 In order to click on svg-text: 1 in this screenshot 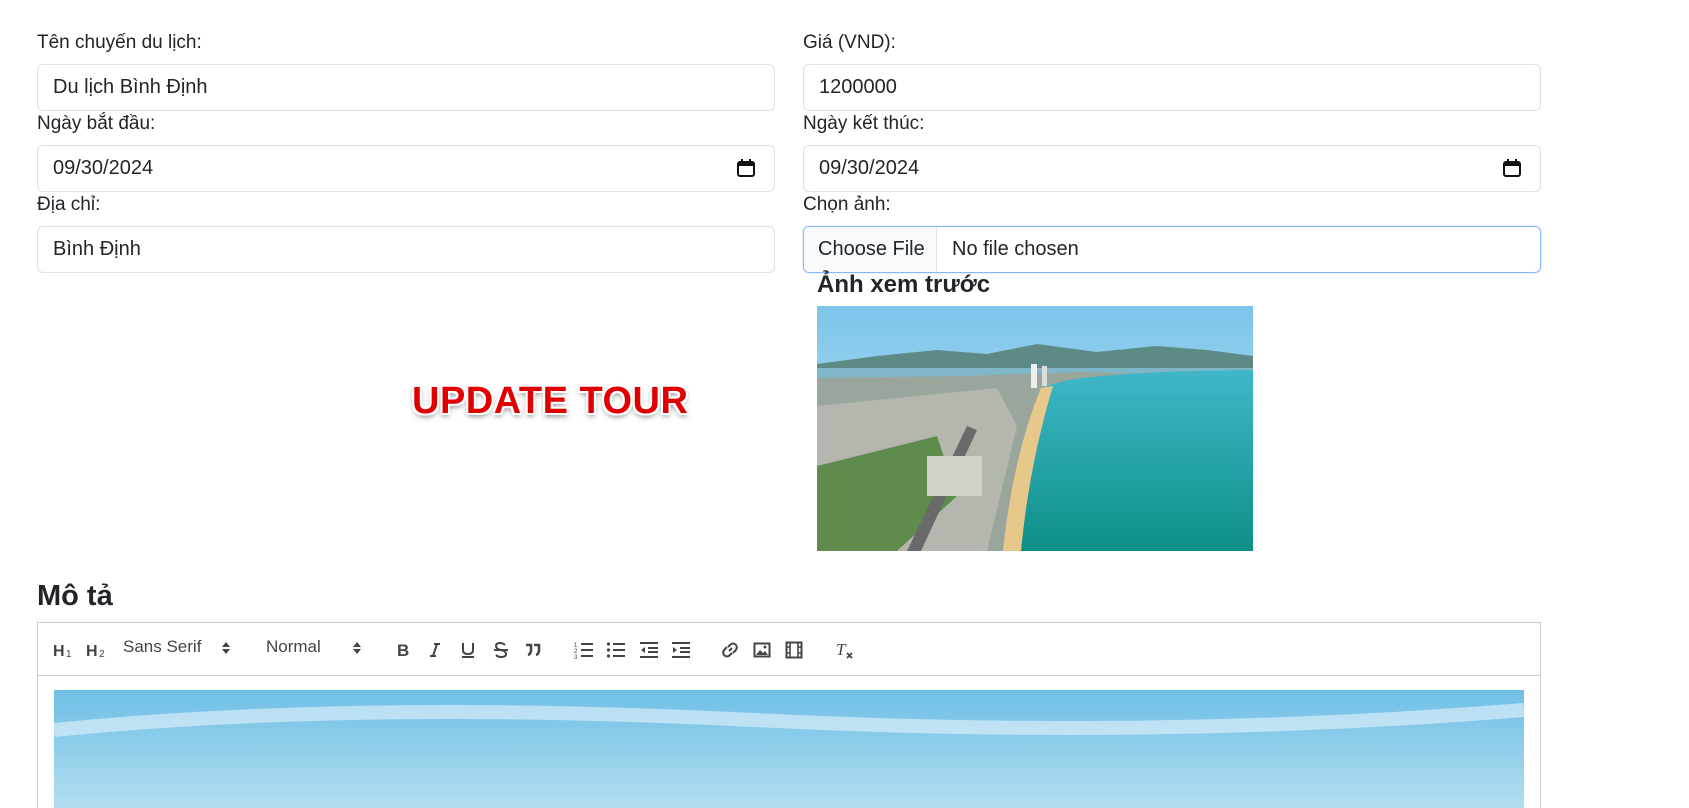, I will do `click(69, 654)`.